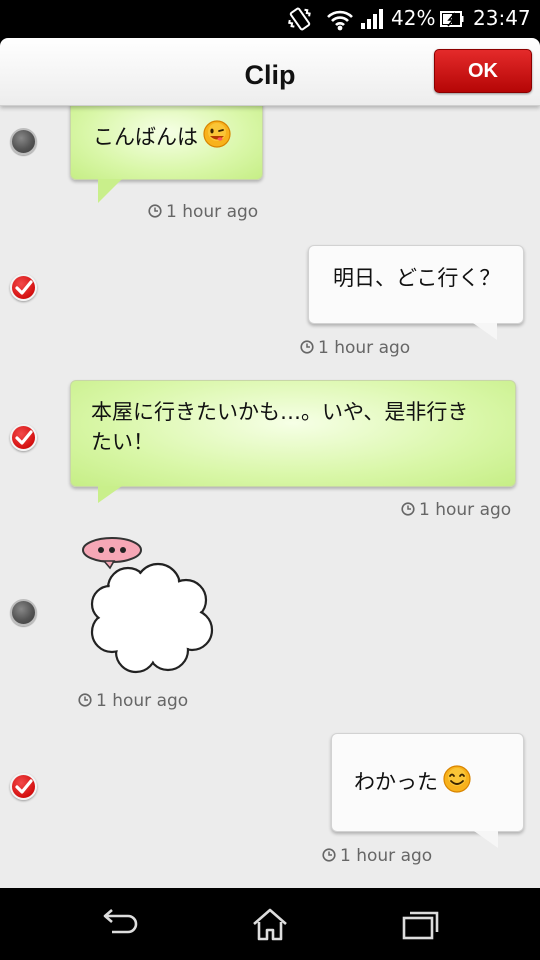 The height and width of the screenshot is (960, 540). What do you see at coordinates (145, 137) in the screenshot?
I see `message-text-1: こんばんは` at bounding box center [145, 137].